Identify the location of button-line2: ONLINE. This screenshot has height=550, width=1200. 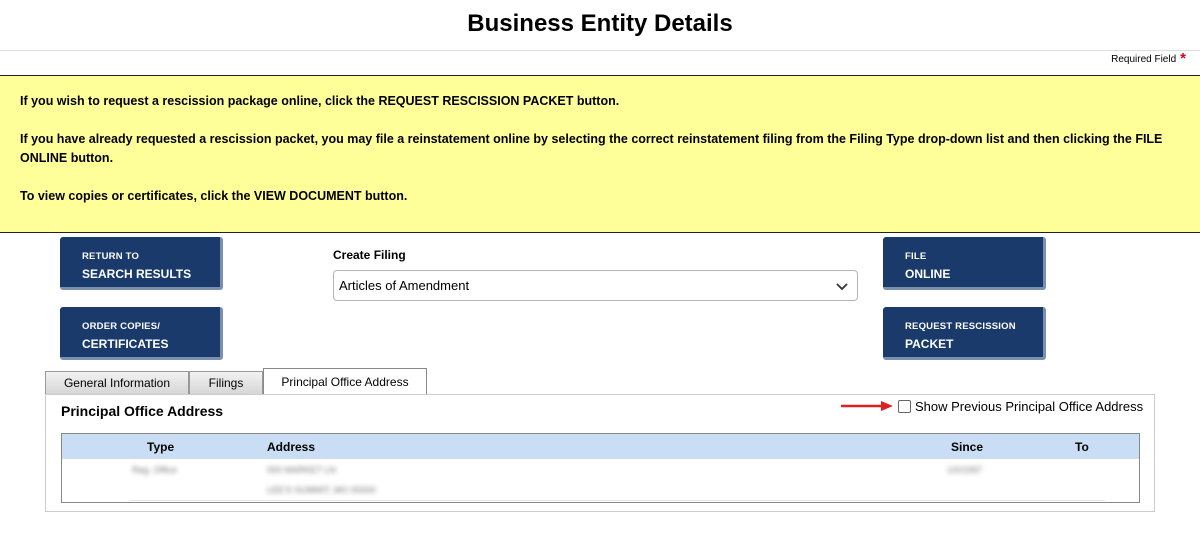
(928, 274).